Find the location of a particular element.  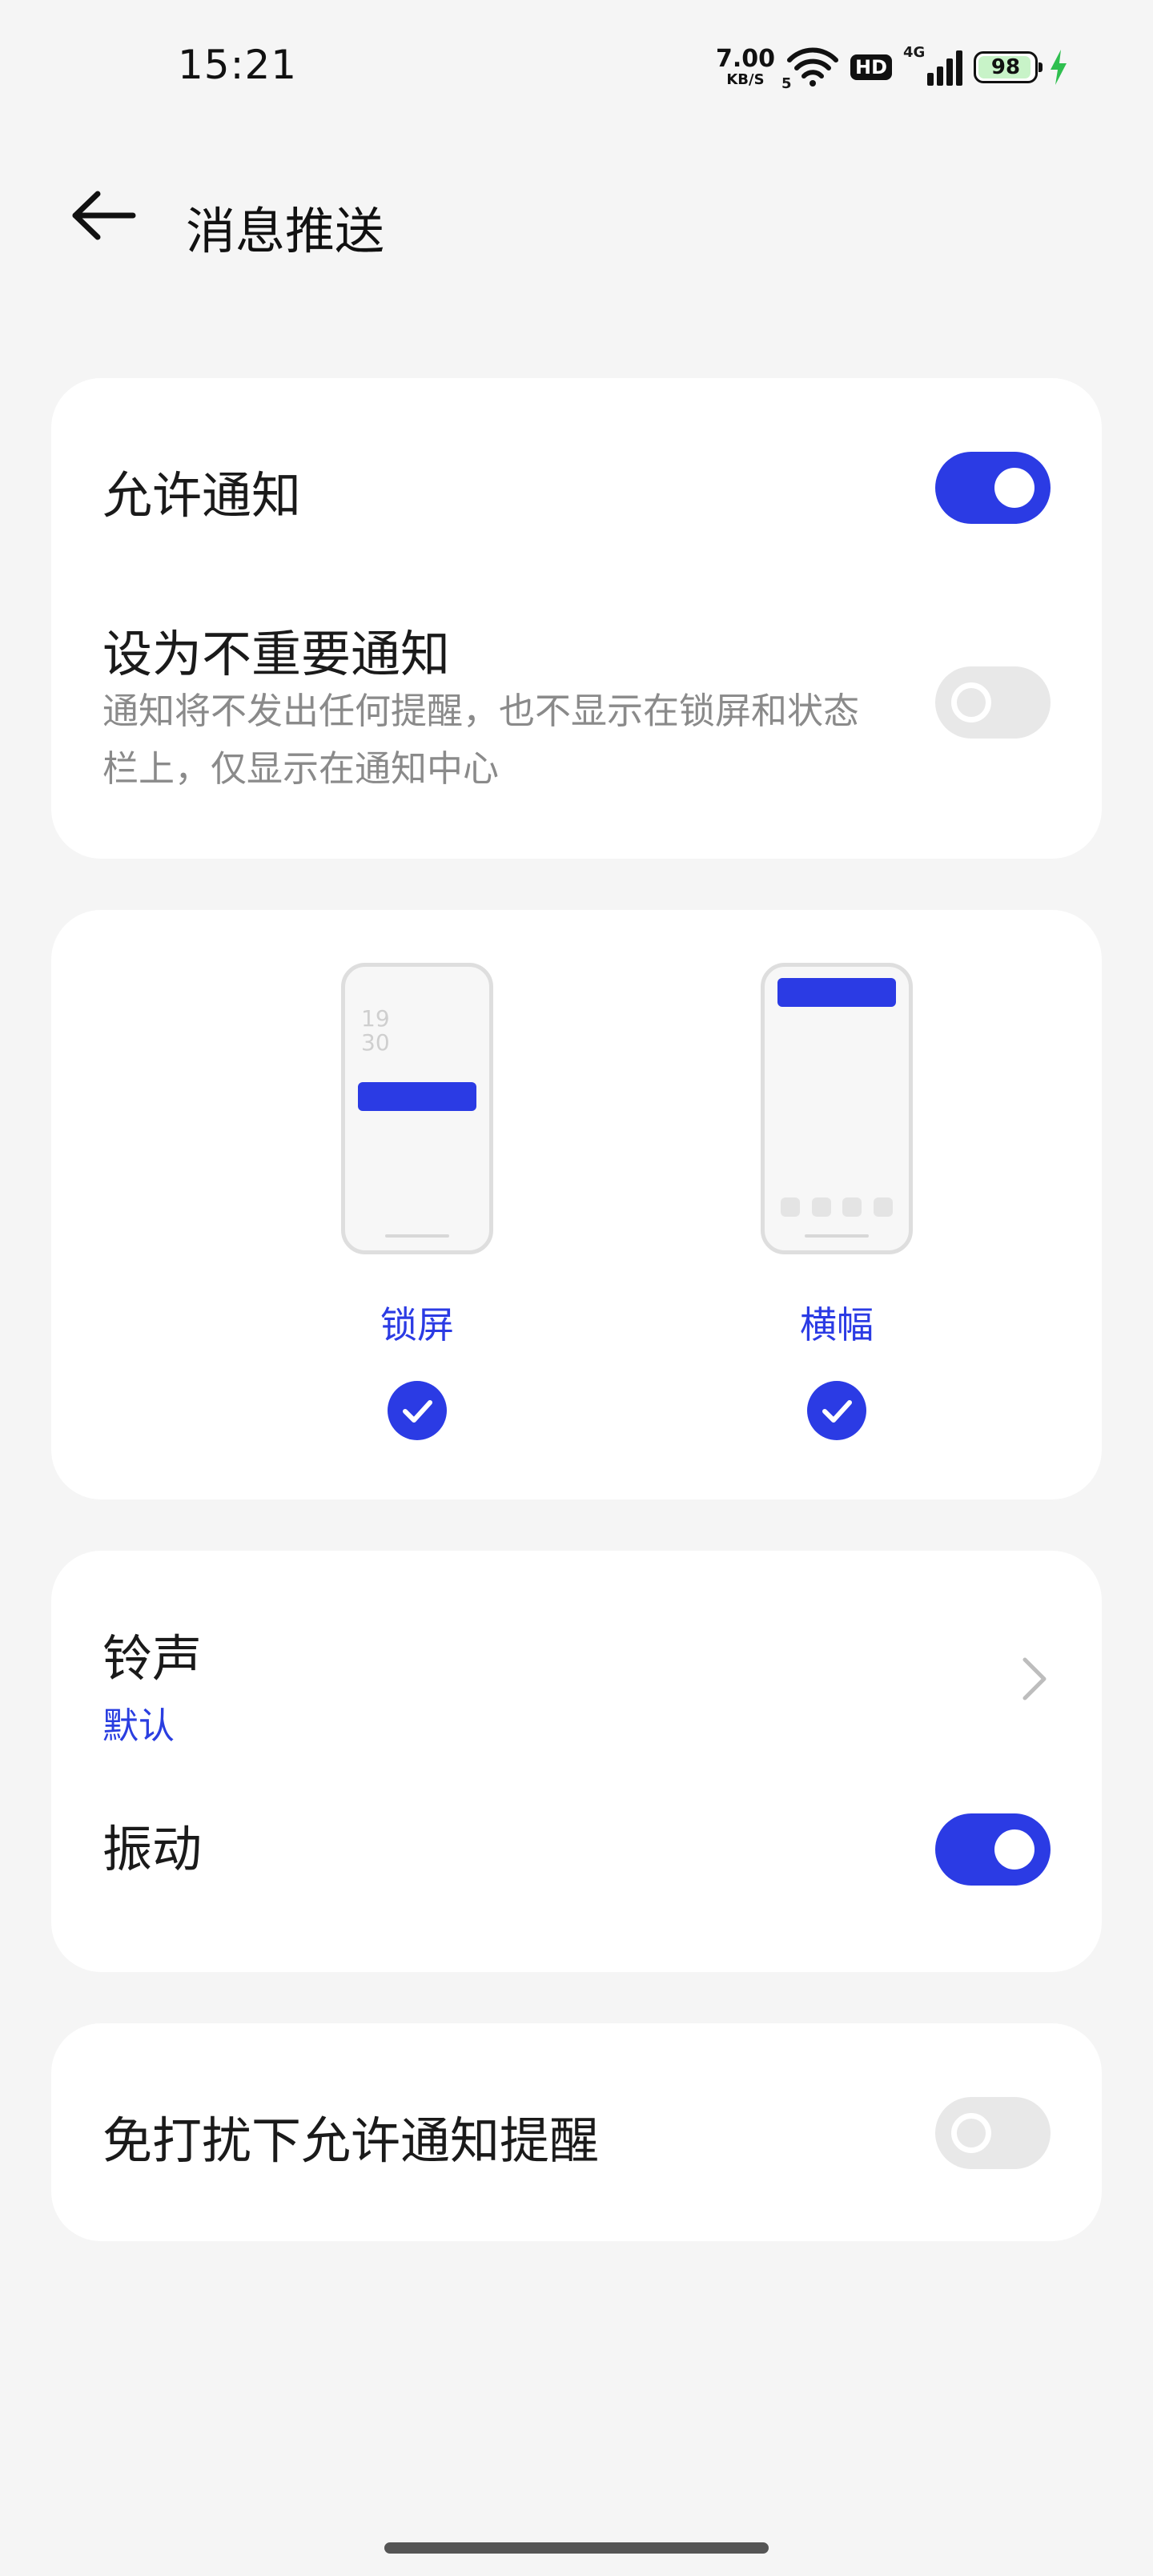

banner-checkbox is located at coordinates (836, 1410).